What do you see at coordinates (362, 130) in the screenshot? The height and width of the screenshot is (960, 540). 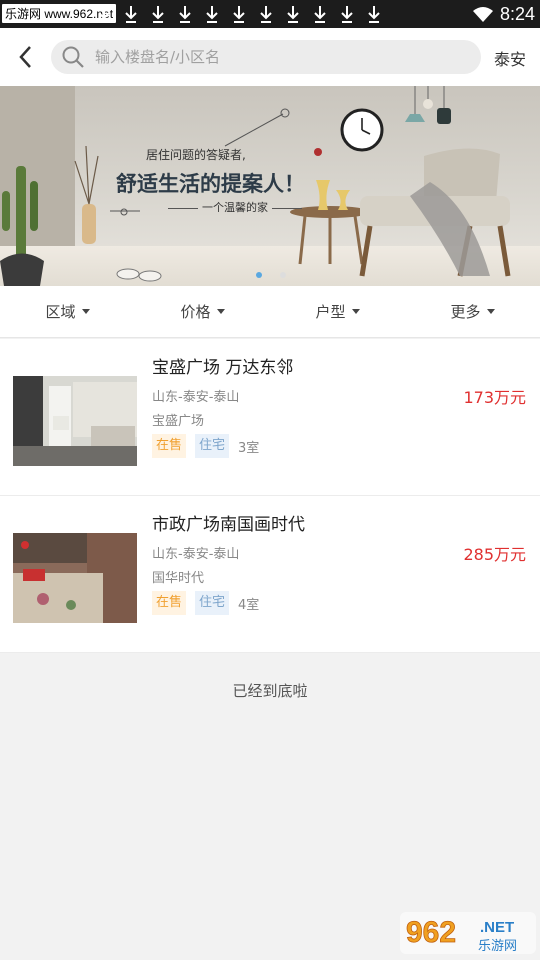 I see `wall-clock` at bounding box center [362, 130].